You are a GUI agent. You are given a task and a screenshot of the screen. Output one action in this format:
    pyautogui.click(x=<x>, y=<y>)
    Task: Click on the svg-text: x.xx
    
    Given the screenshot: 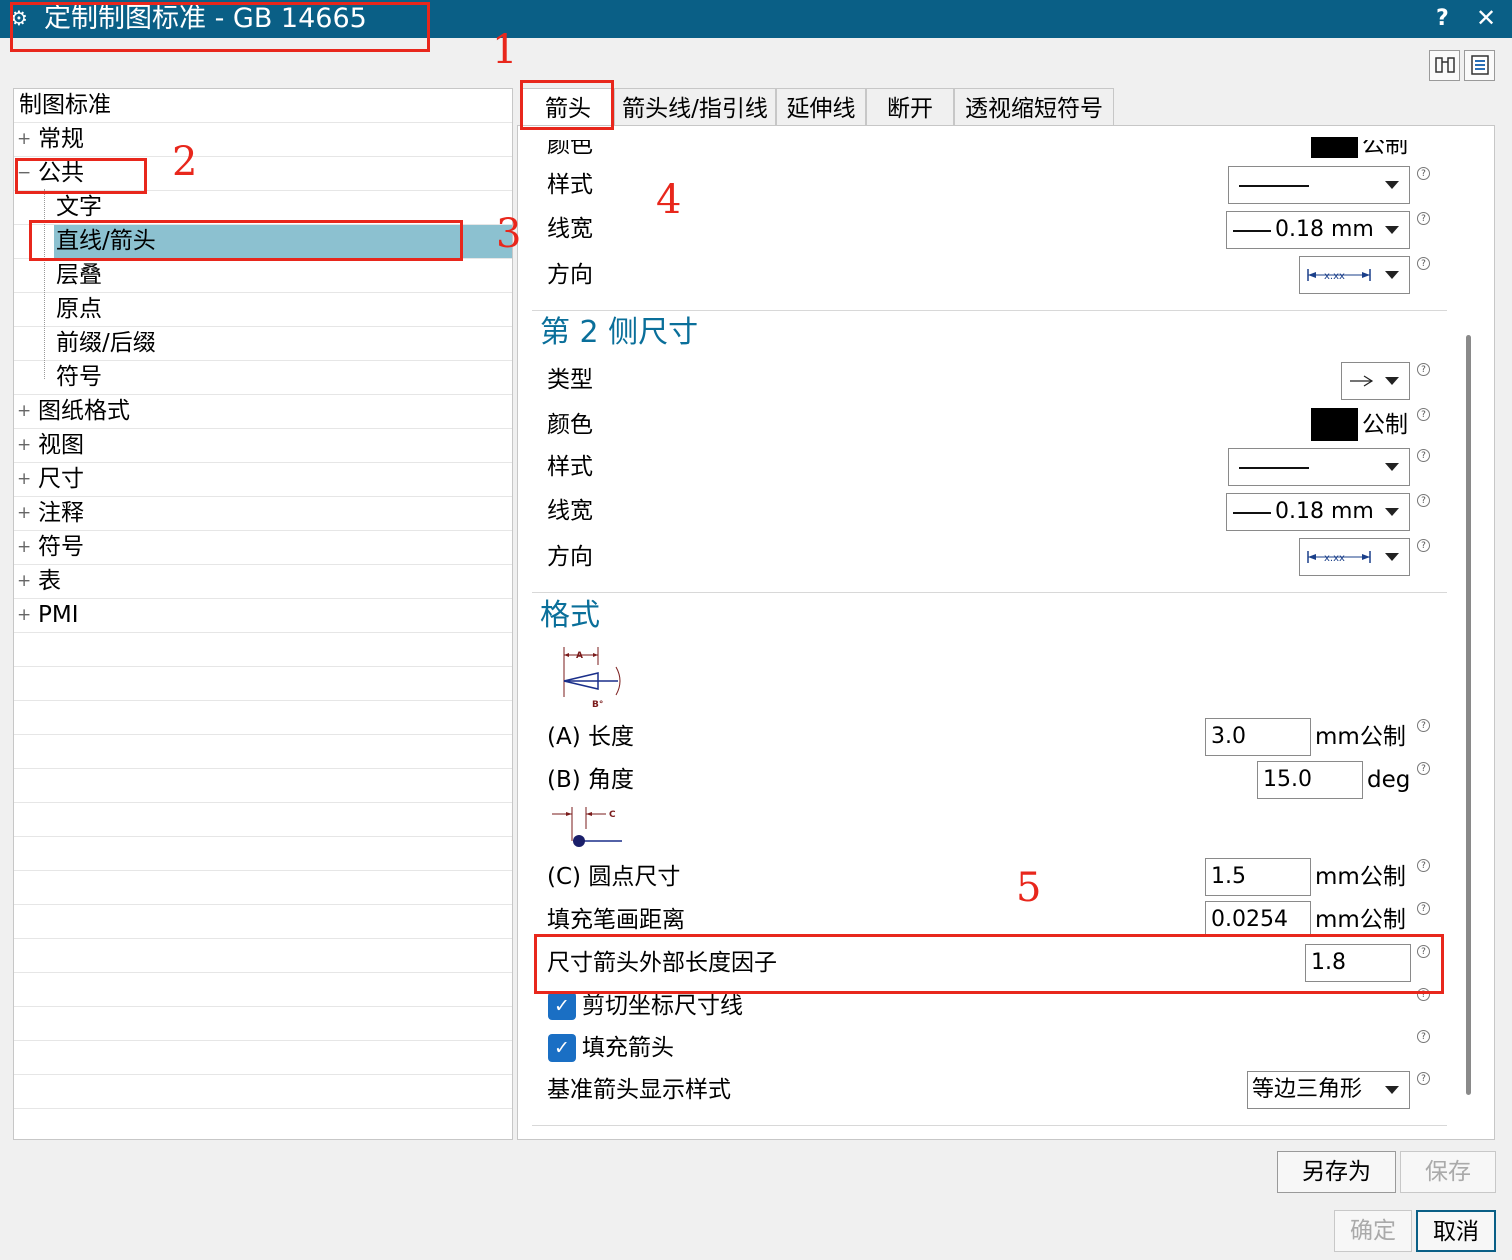 What is the action you would take?
    pyautogui.click(x=1334, y=276)
    